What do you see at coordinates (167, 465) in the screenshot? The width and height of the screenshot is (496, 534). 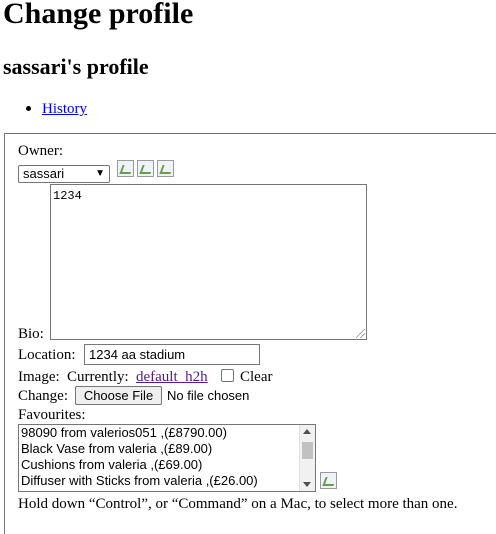 I see `list-item: Cushions from valeria ,(£69.00)` at bounding box center [167, 465].